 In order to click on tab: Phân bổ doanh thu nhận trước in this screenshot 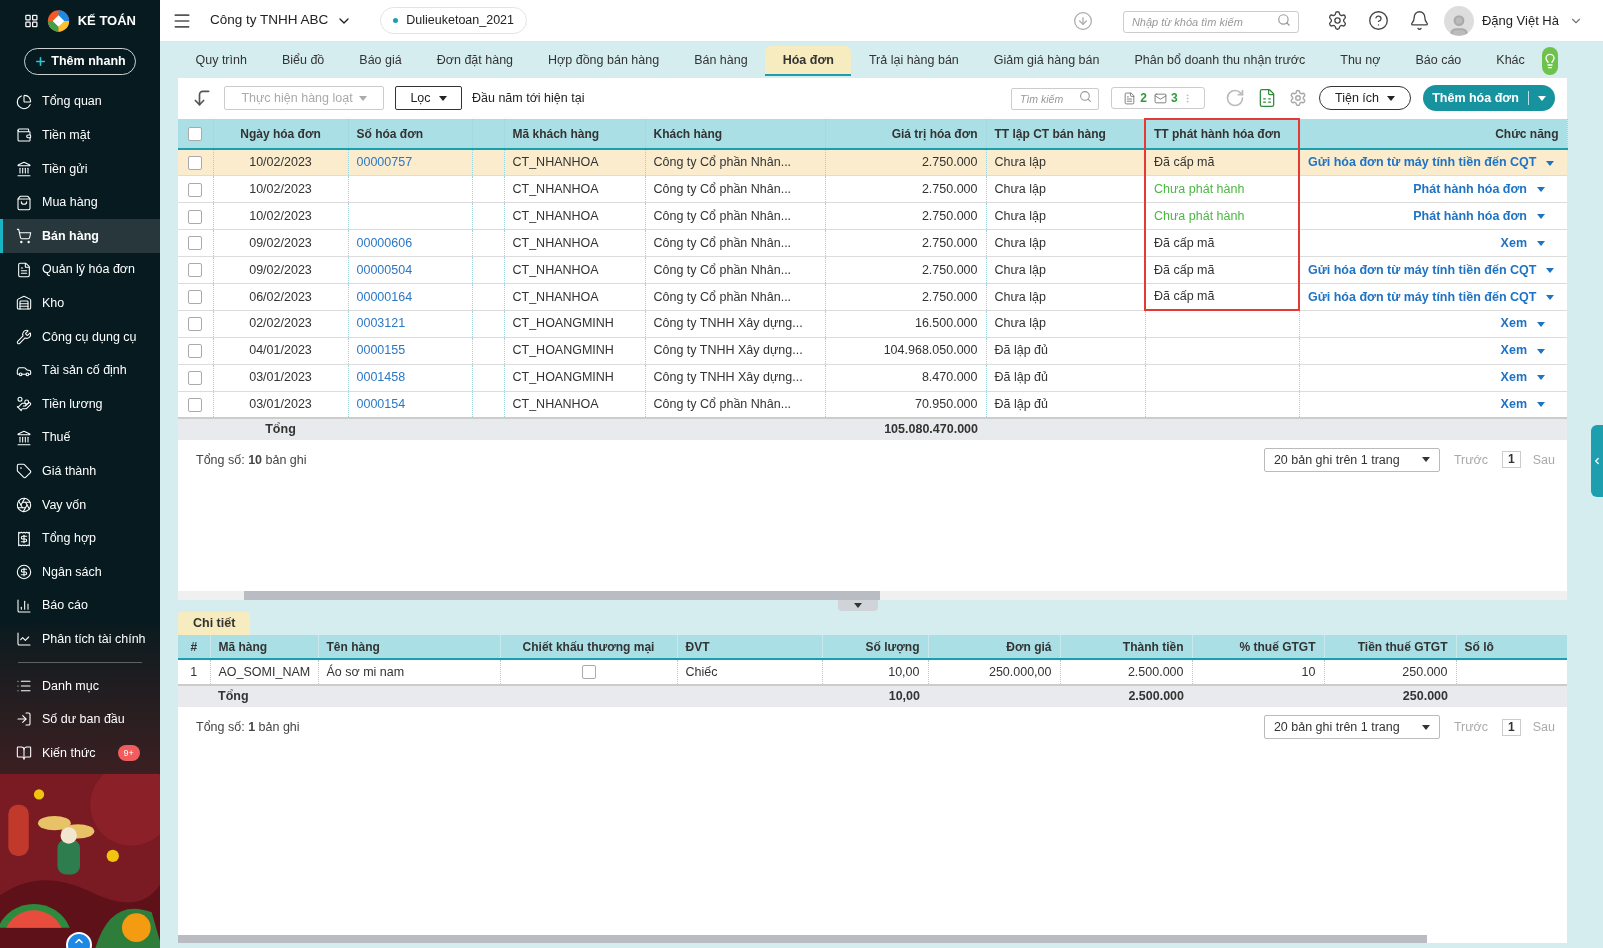, I will do `click(1219, 61)`.